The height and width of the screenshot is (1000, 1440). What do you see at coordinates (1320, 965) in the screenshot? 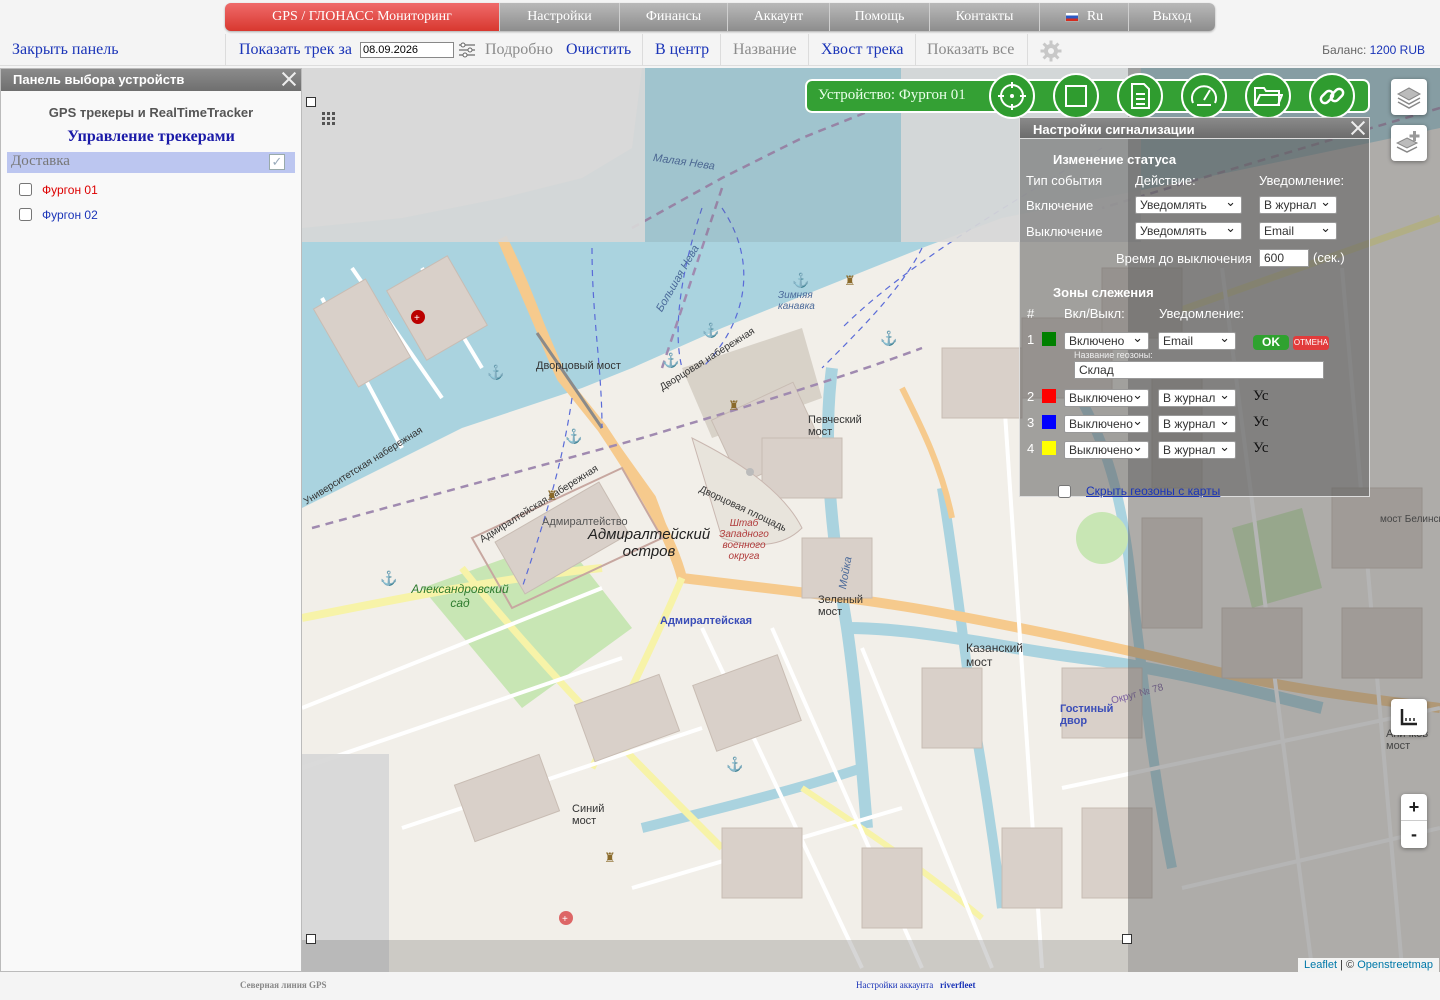
I see `leaflet-link: Leaflet` at bounding box center [1320, 965].